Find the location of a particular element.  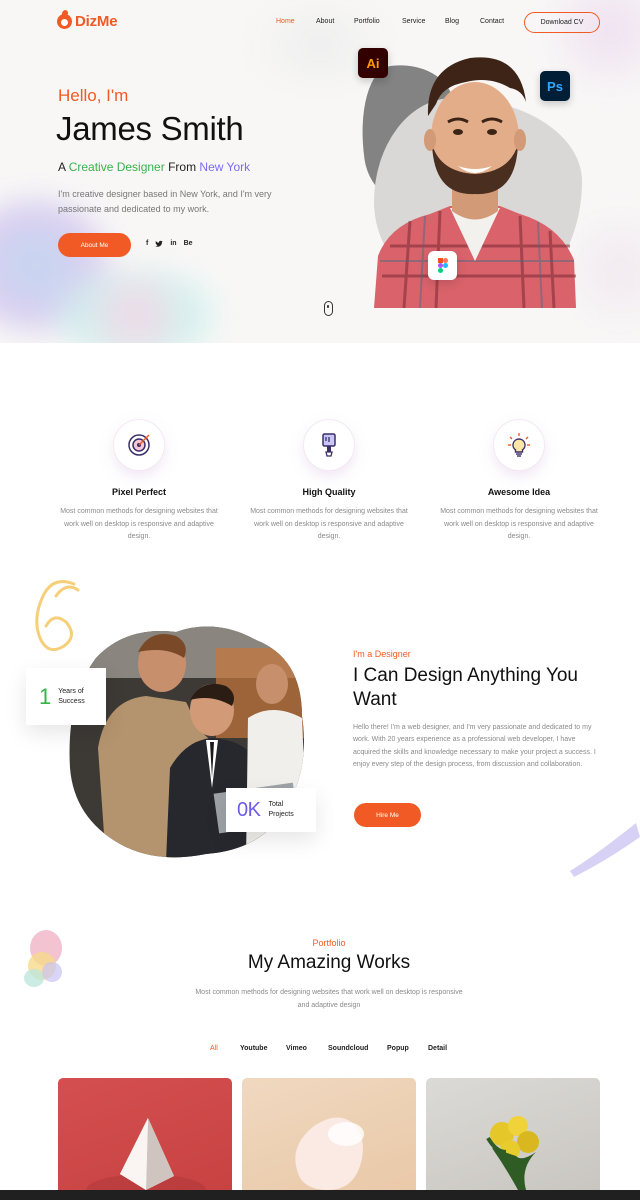

about-title: I Can Design Anything You Want is located at coordinates (466, 687).